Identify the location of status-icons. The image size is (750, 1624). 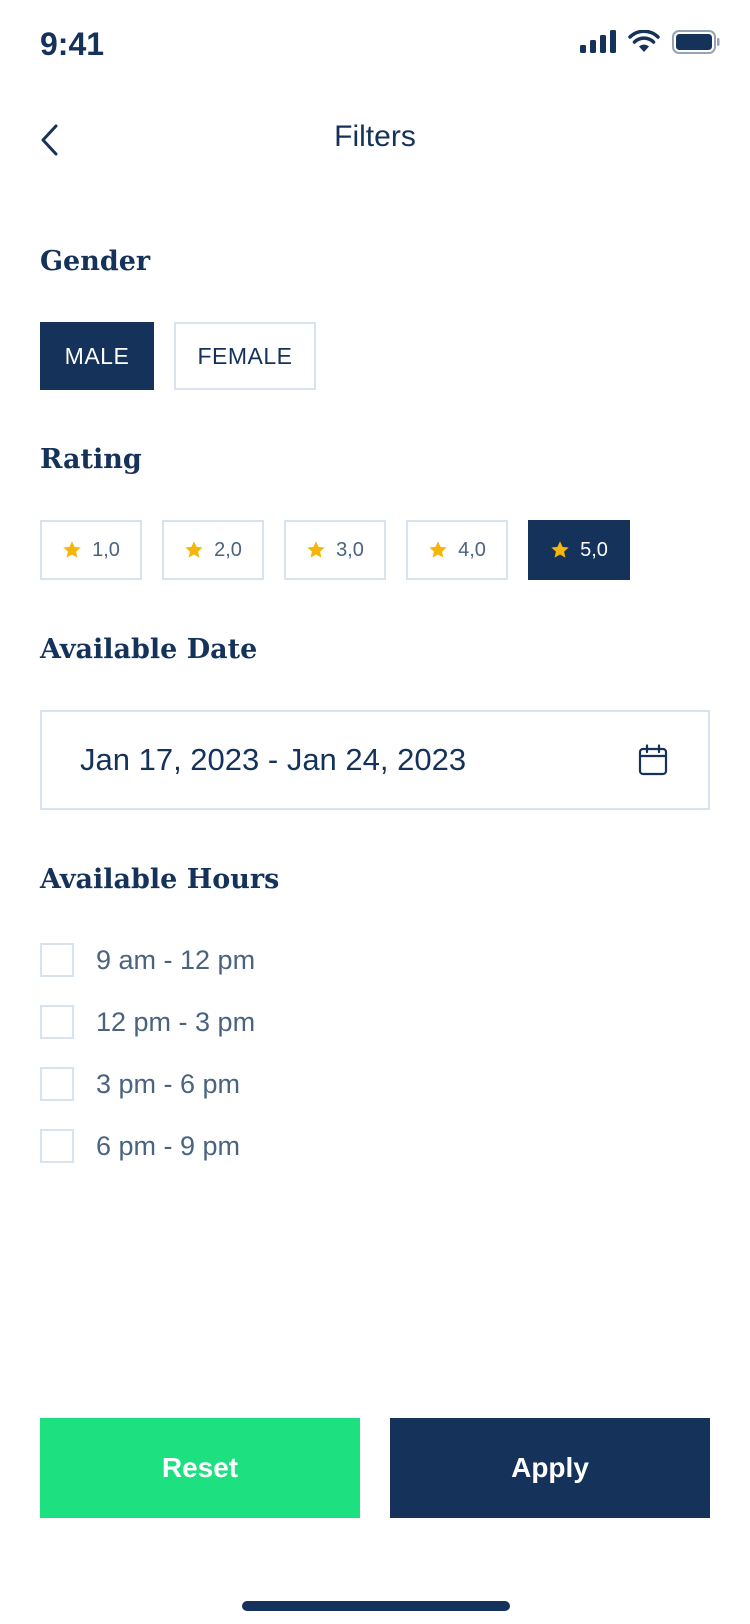
(650, 42).